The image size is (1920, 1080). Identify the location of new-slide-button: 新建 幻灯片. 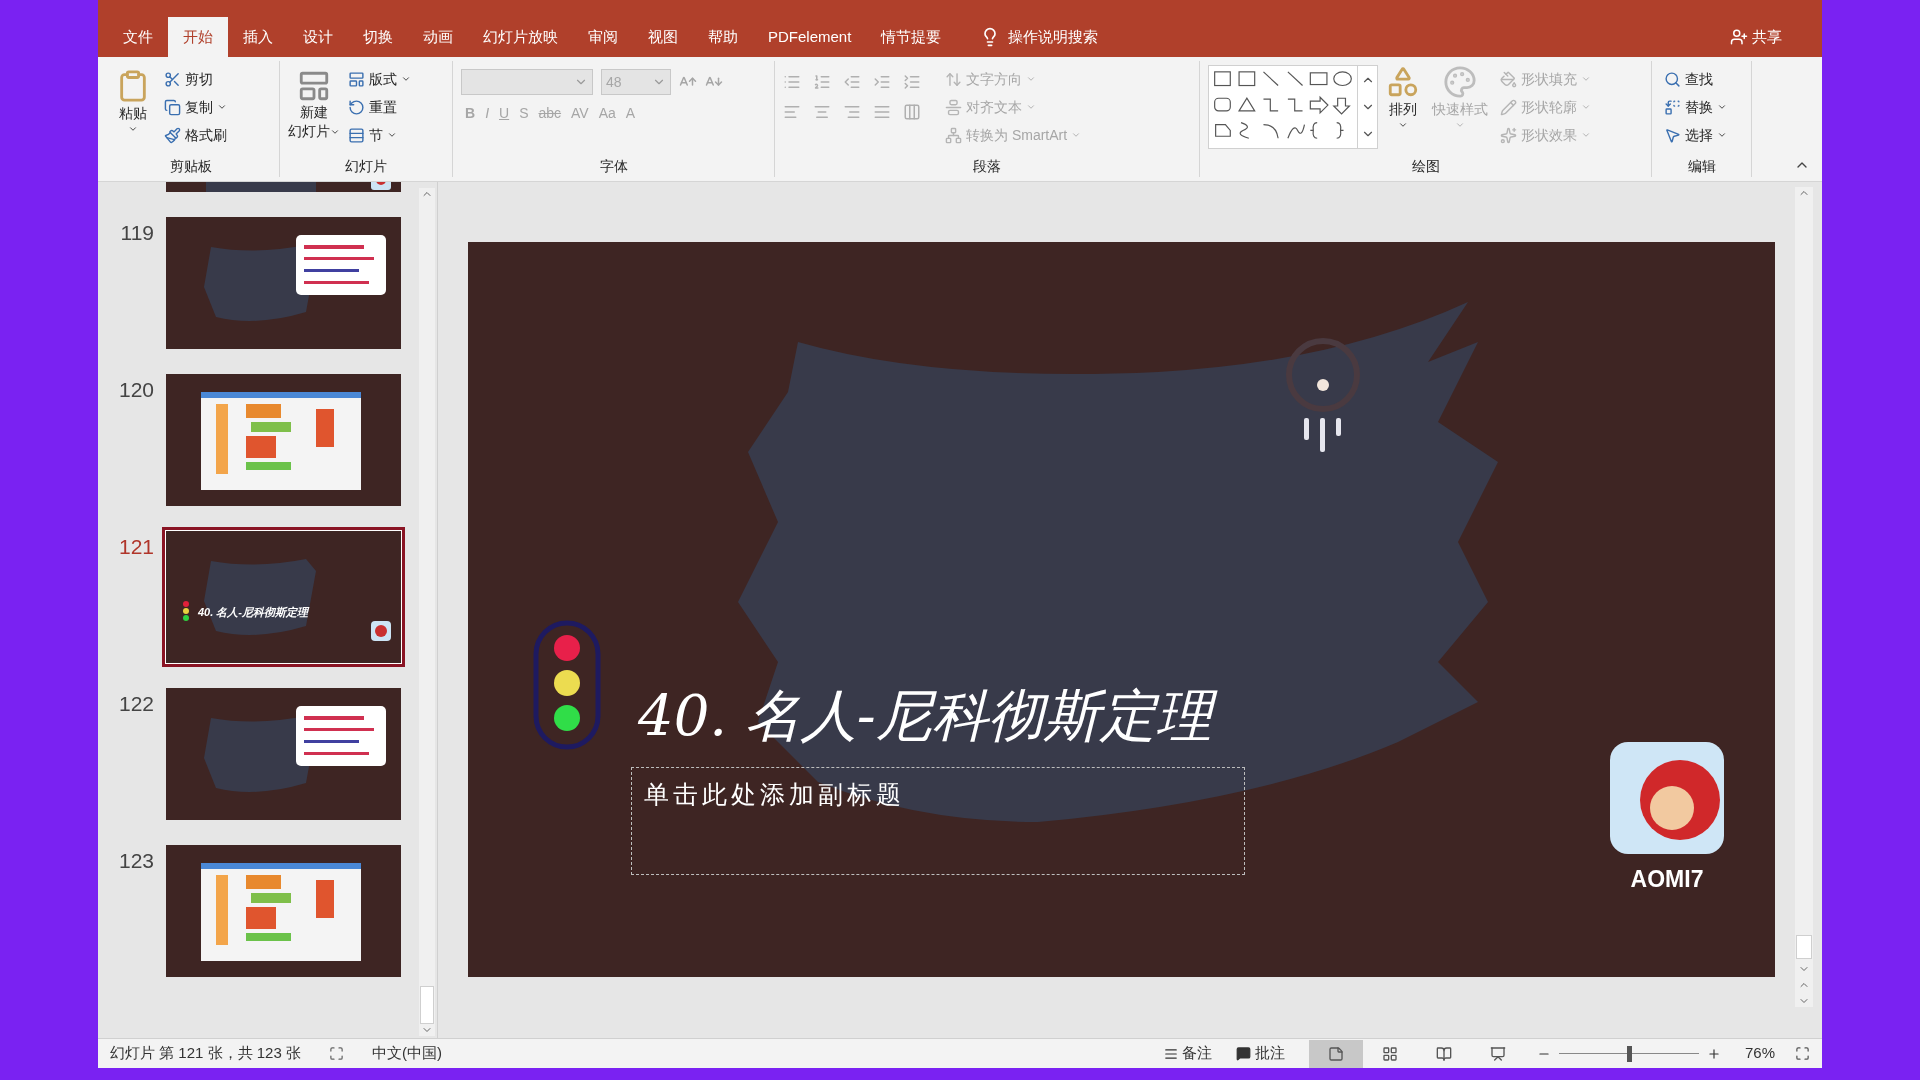
(314, 103).